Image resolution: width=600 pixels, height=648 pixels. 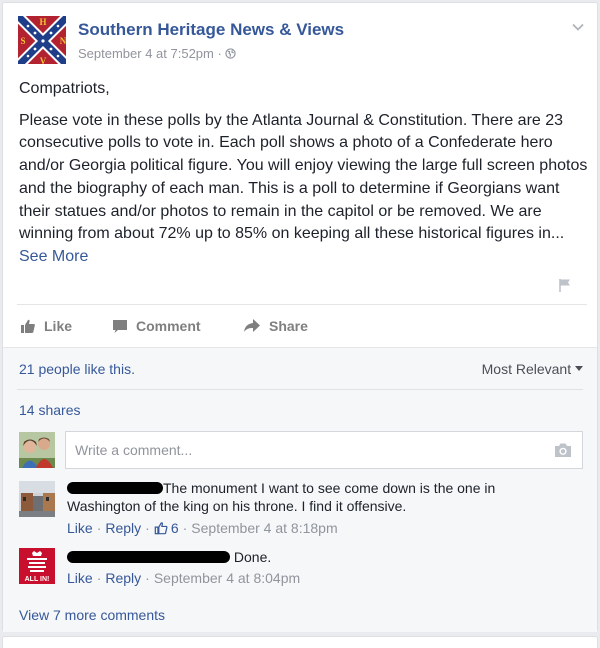 I want to click on page-logo: H S V N, so click(x=42, y=40).